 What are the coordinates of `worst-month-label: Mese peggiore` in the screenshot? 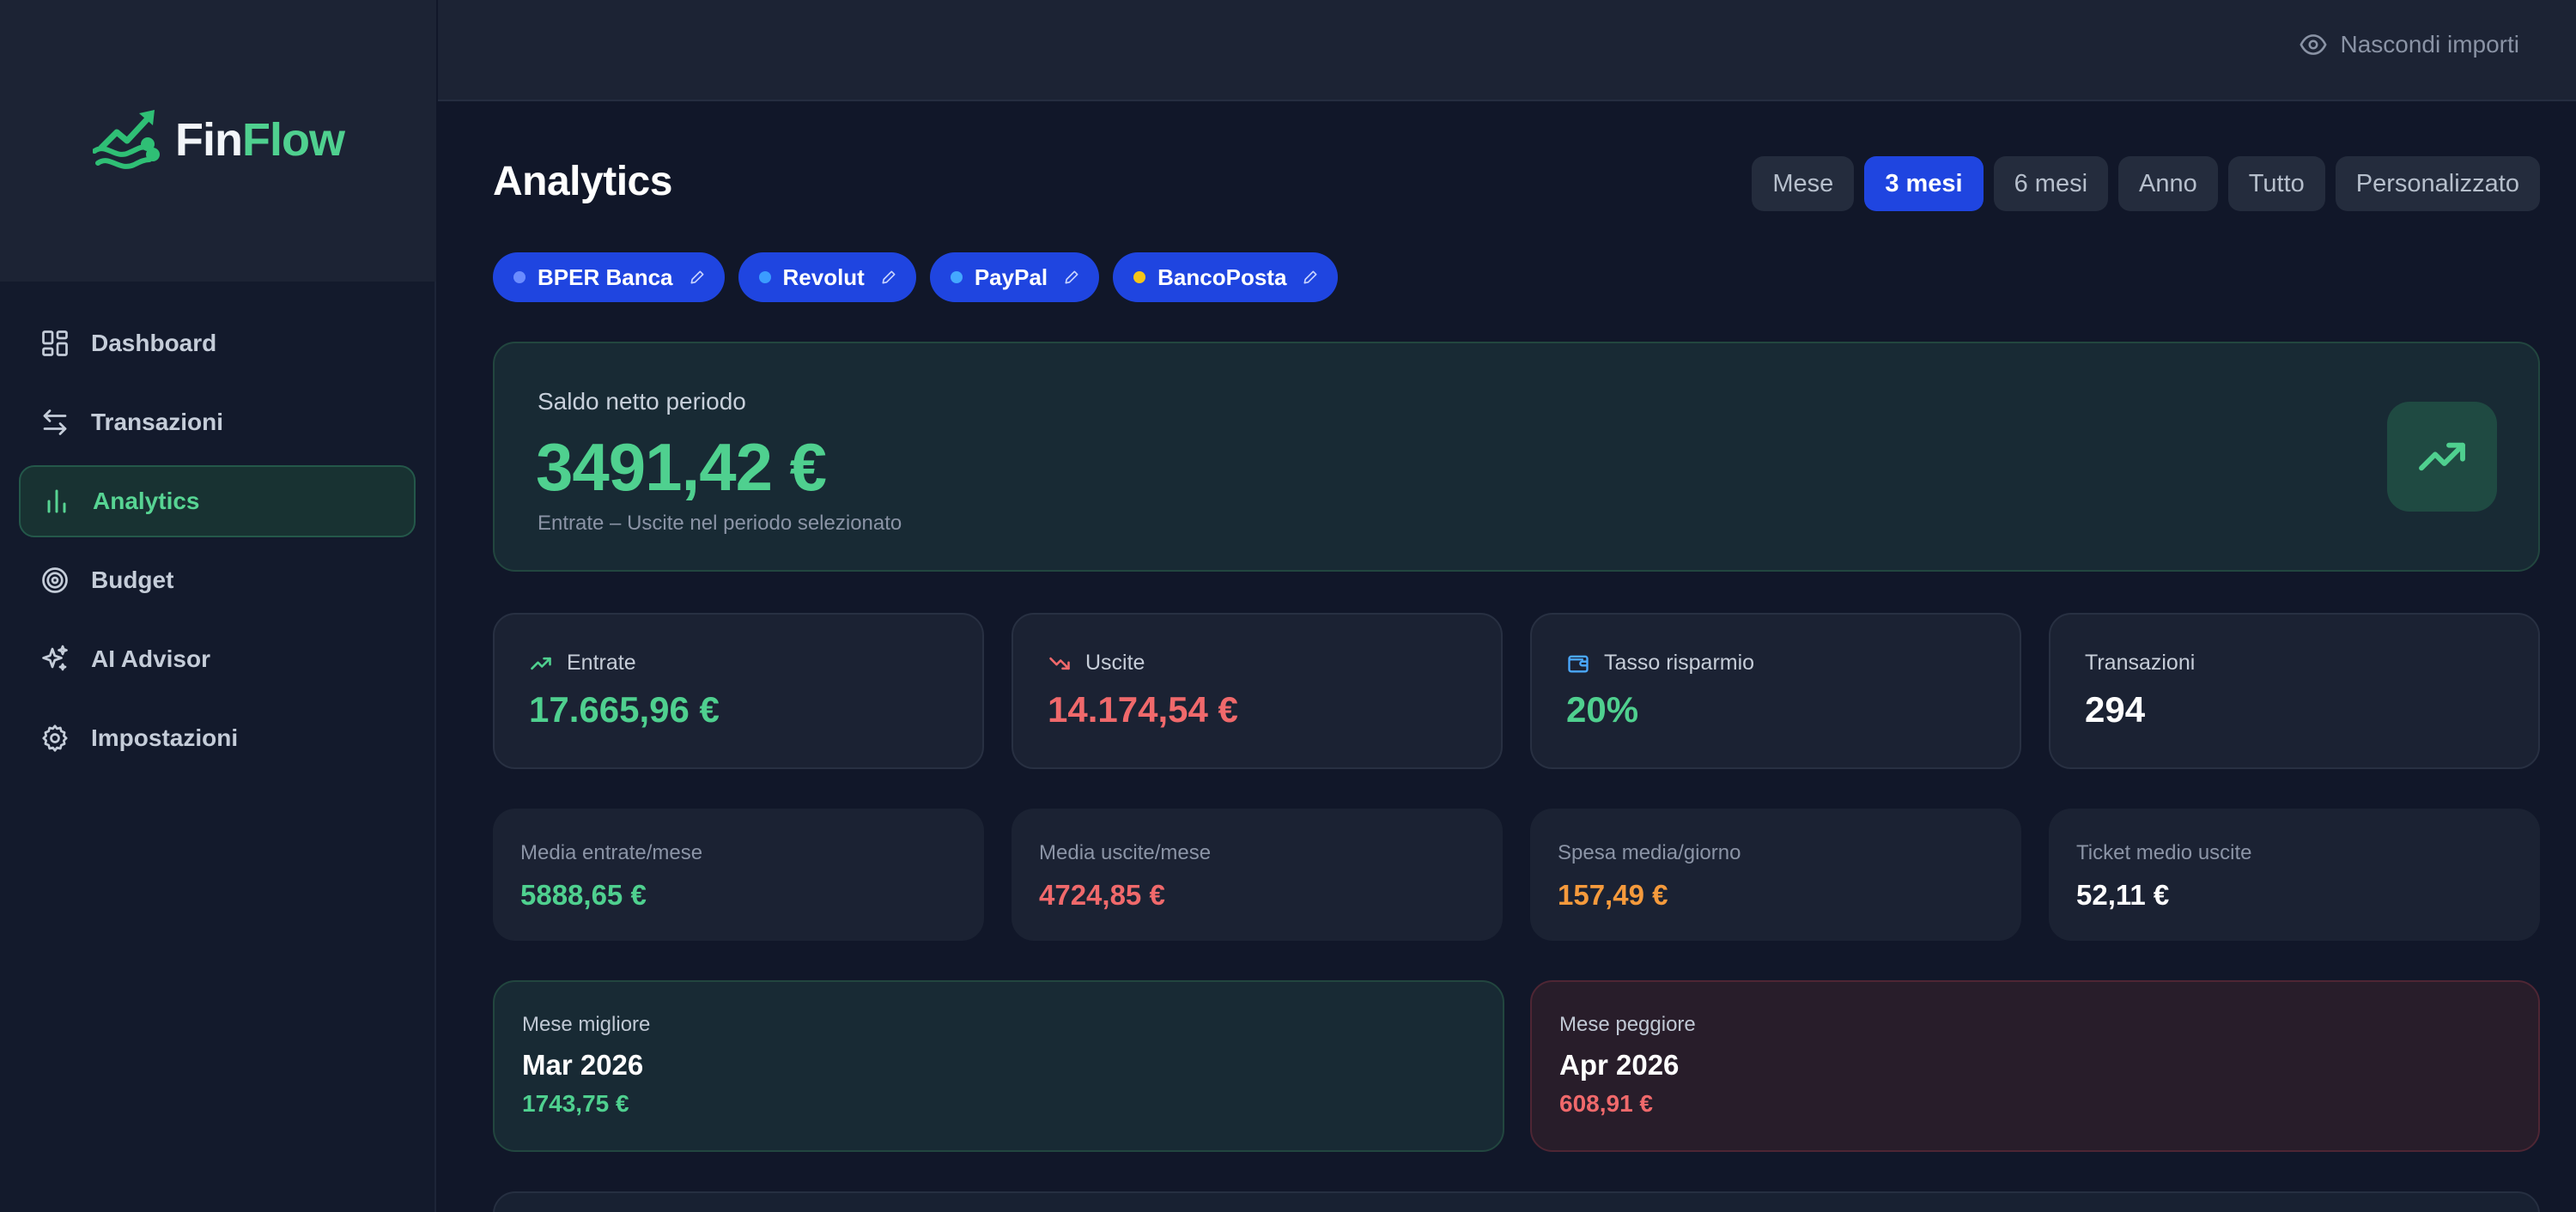 It's located at (1627, 1025).